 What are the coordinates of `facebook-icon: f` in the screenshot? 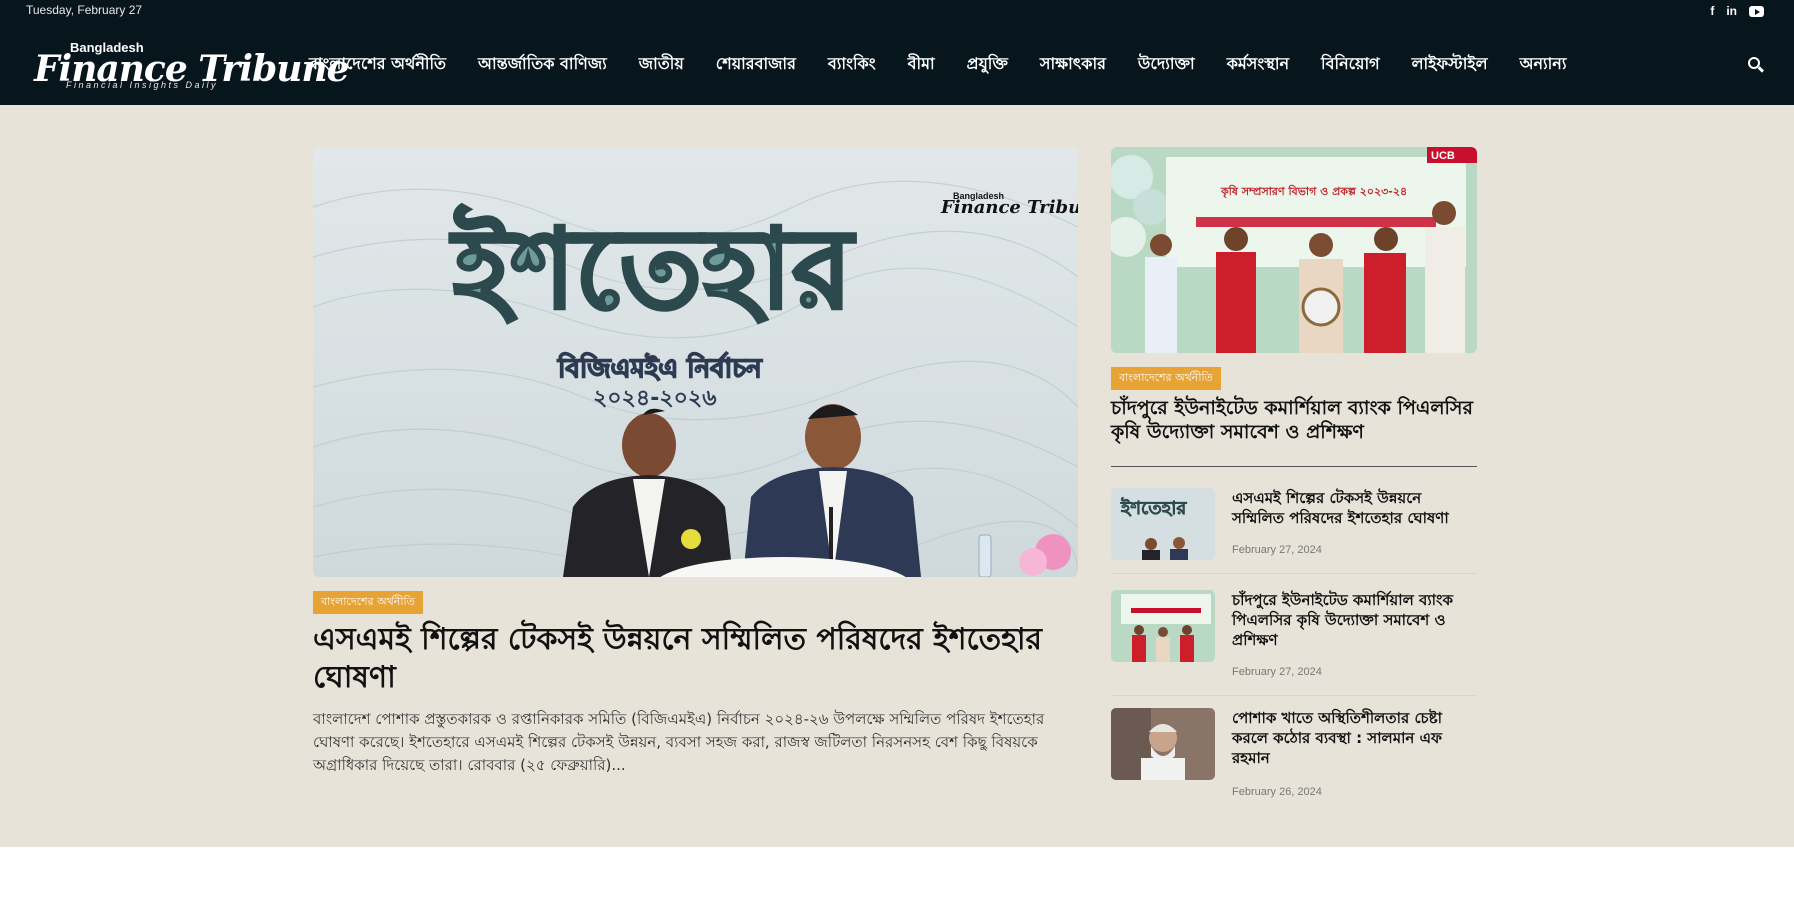 It's located at (1712, 11).